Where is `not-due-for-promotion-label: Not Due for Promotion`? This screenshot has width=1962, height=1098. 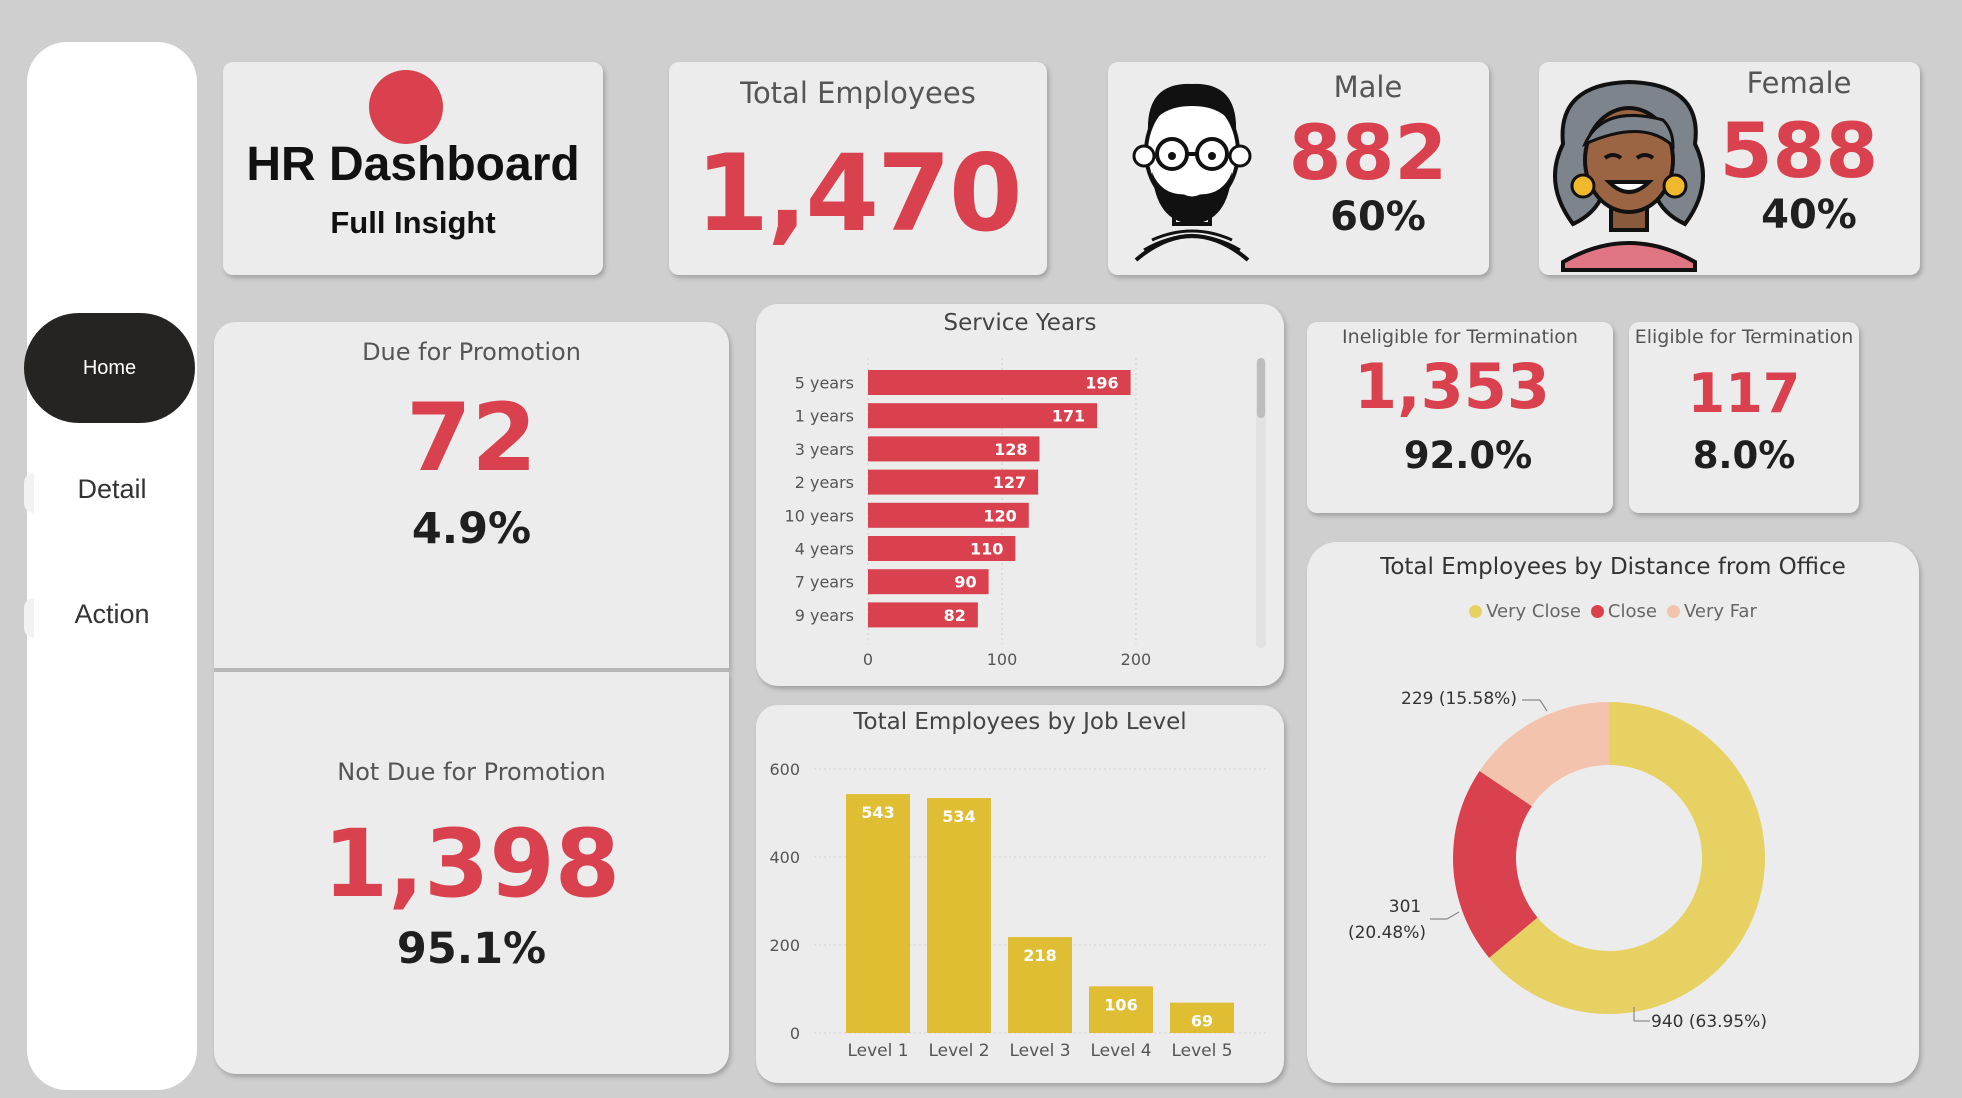 not-due-for-promotion-label: Not Due for Promotion is located at coordinates (471, 772).